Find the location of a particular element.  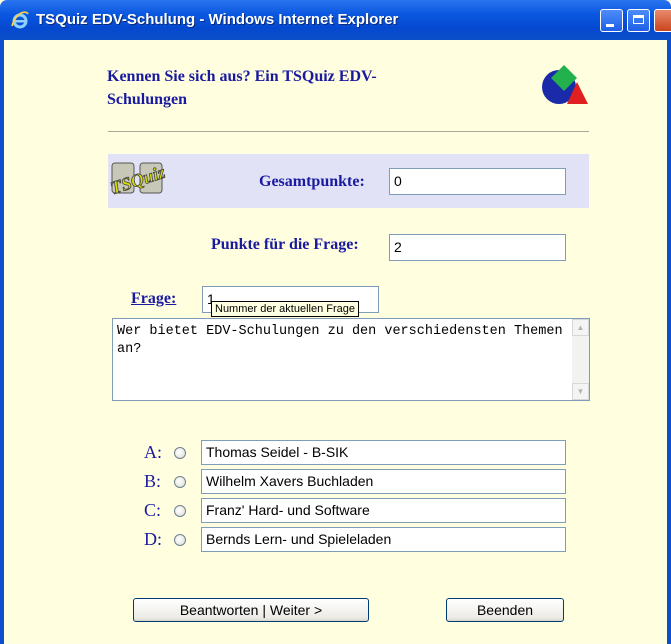

question-number-label: Frage: is located at coordinates (153, 299).